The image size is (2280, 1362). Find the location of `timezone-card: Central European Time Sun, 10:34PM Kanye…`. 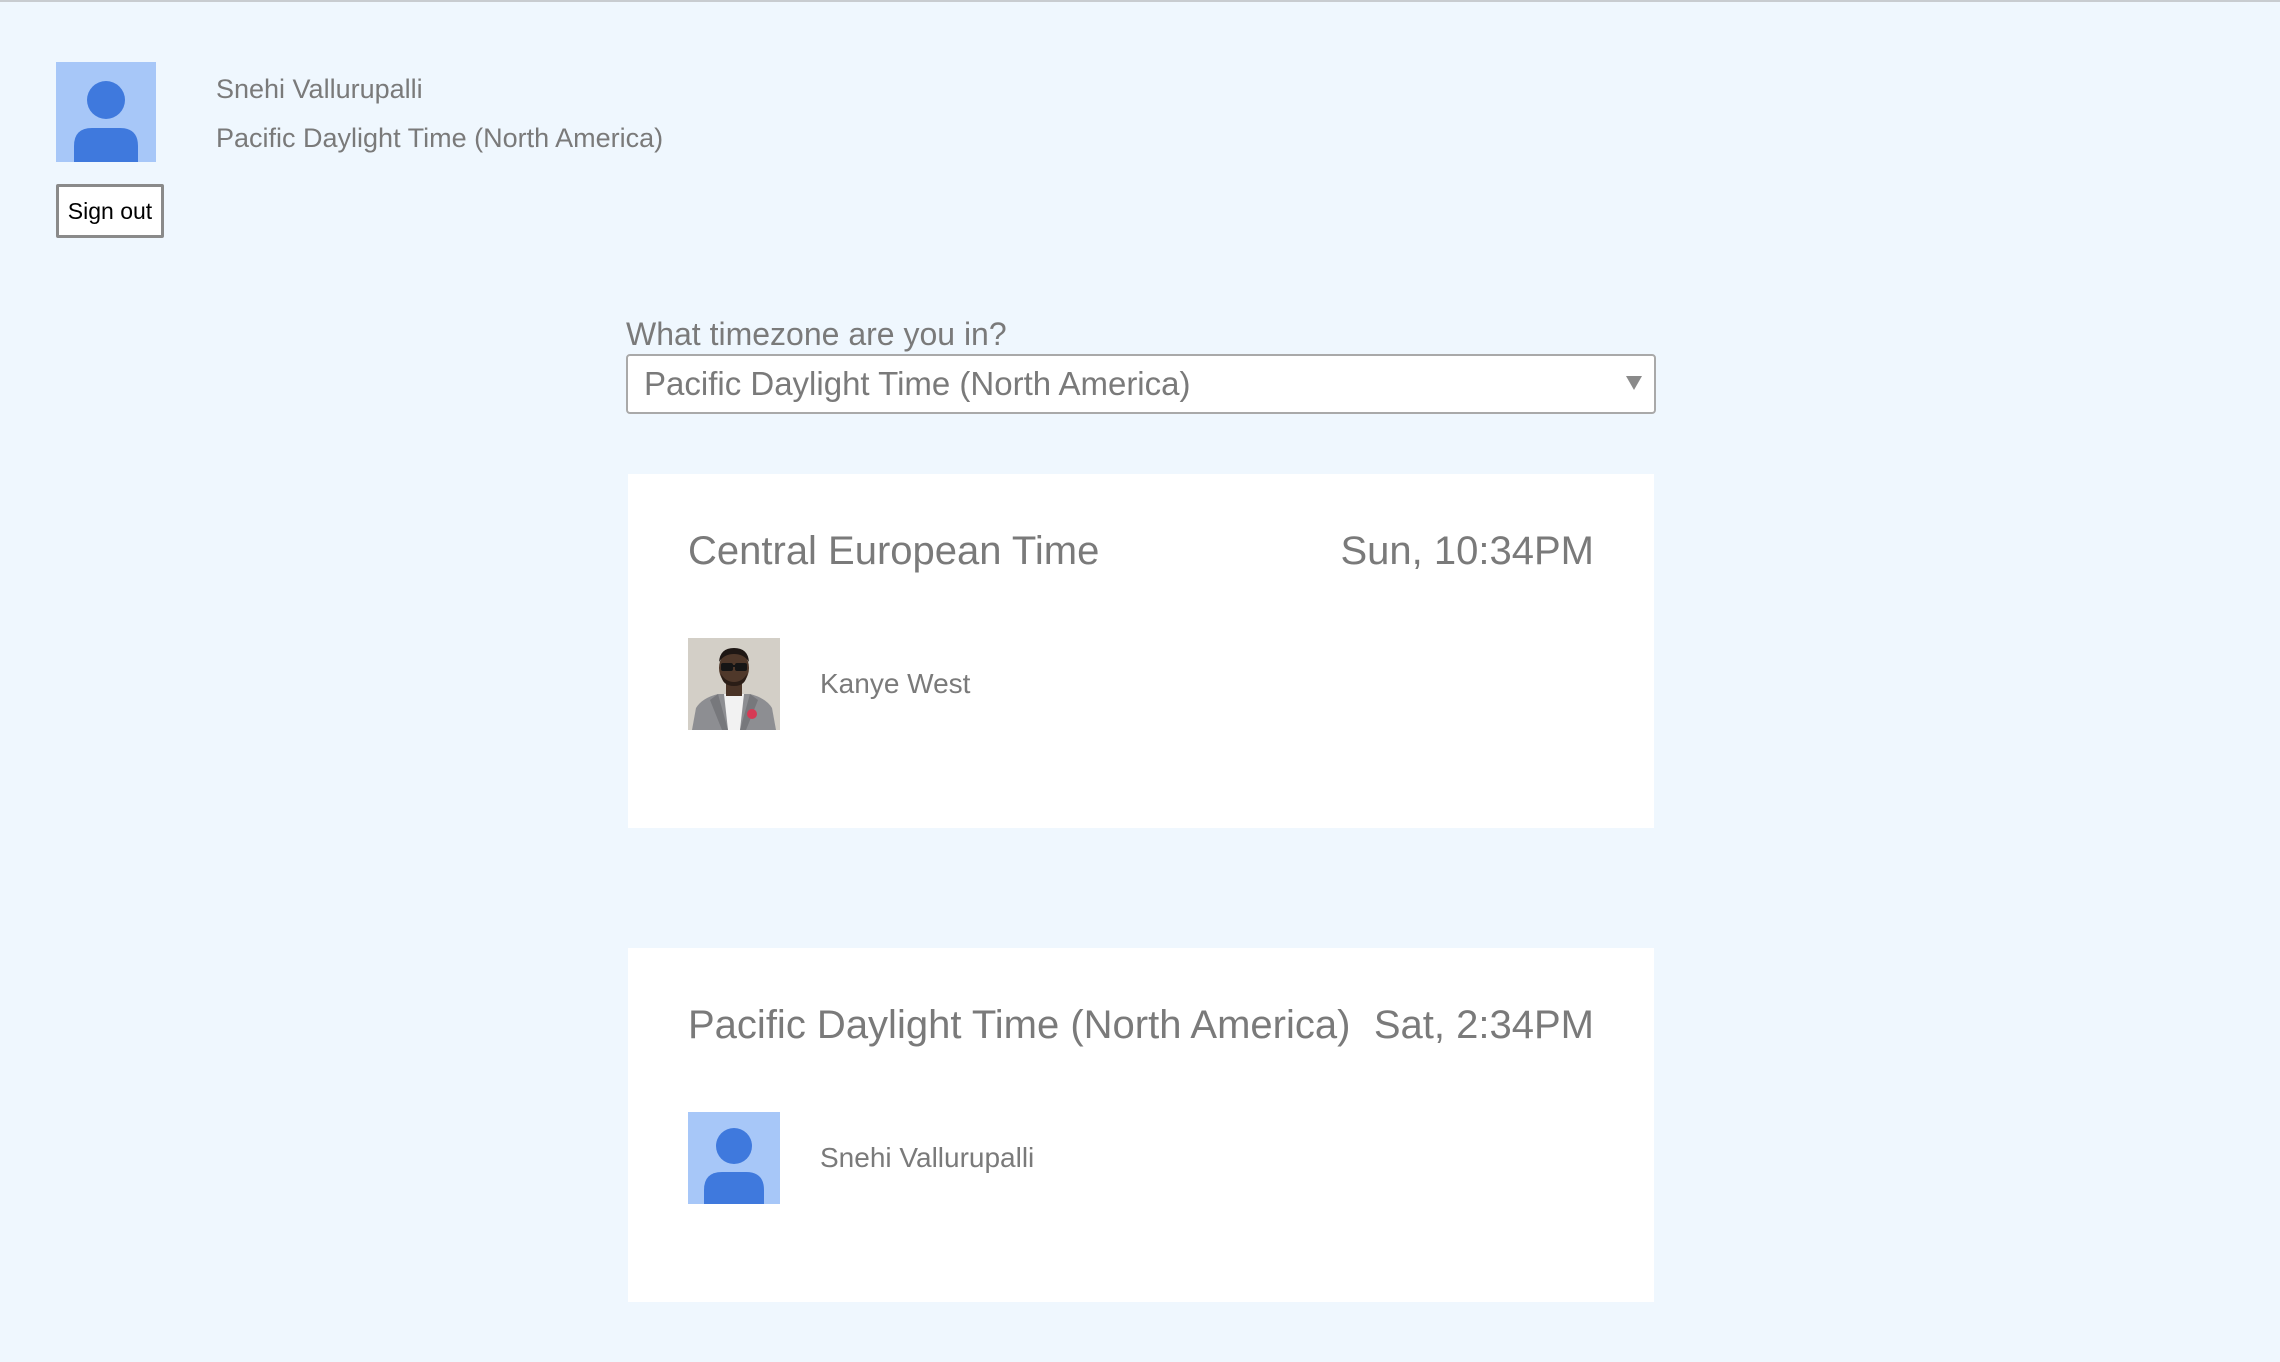

timezone-card: Central European Time Sun, 10:34PM Kanye… is located at coordinates (1141, 651).